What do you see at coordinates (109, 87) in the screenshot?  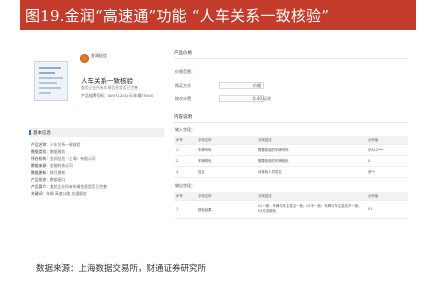 I see `product-description: 查验企业所有车辆信息是否已完善` at bounding box center [109, 87].